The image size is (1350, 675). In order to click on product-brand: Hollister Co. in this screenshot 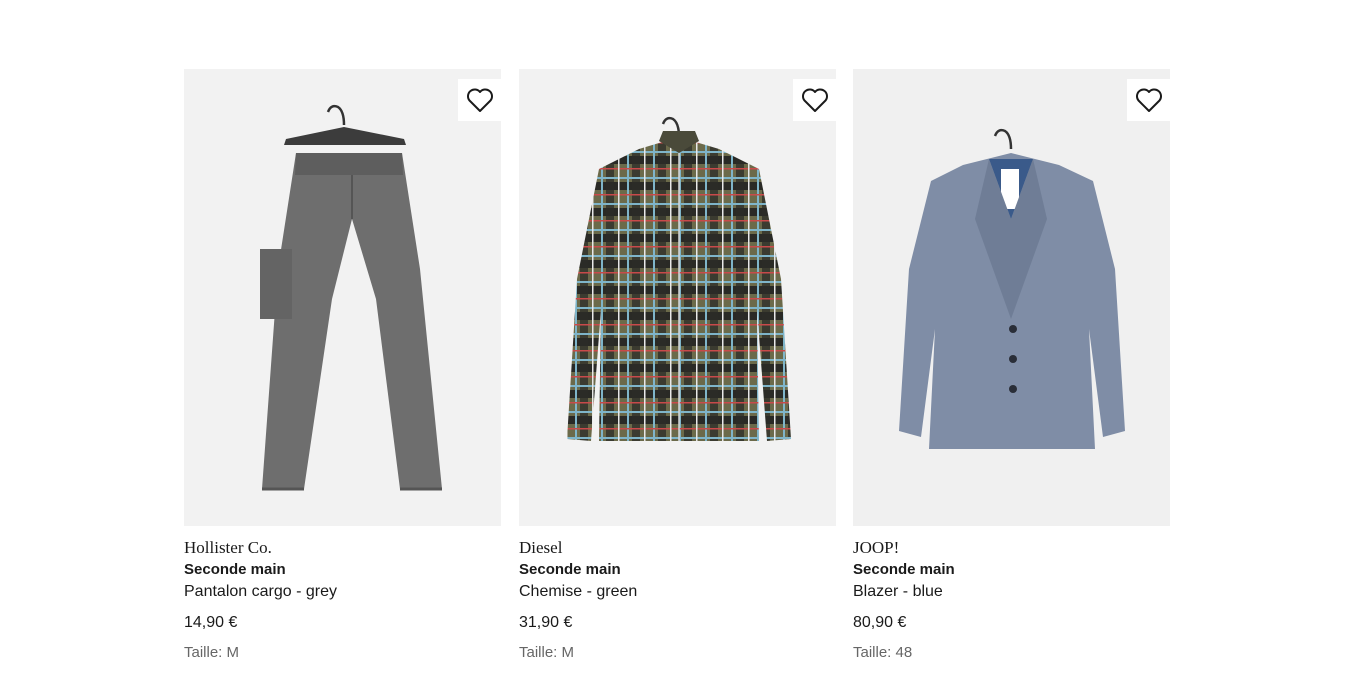, I will do `click(342, 548)`.